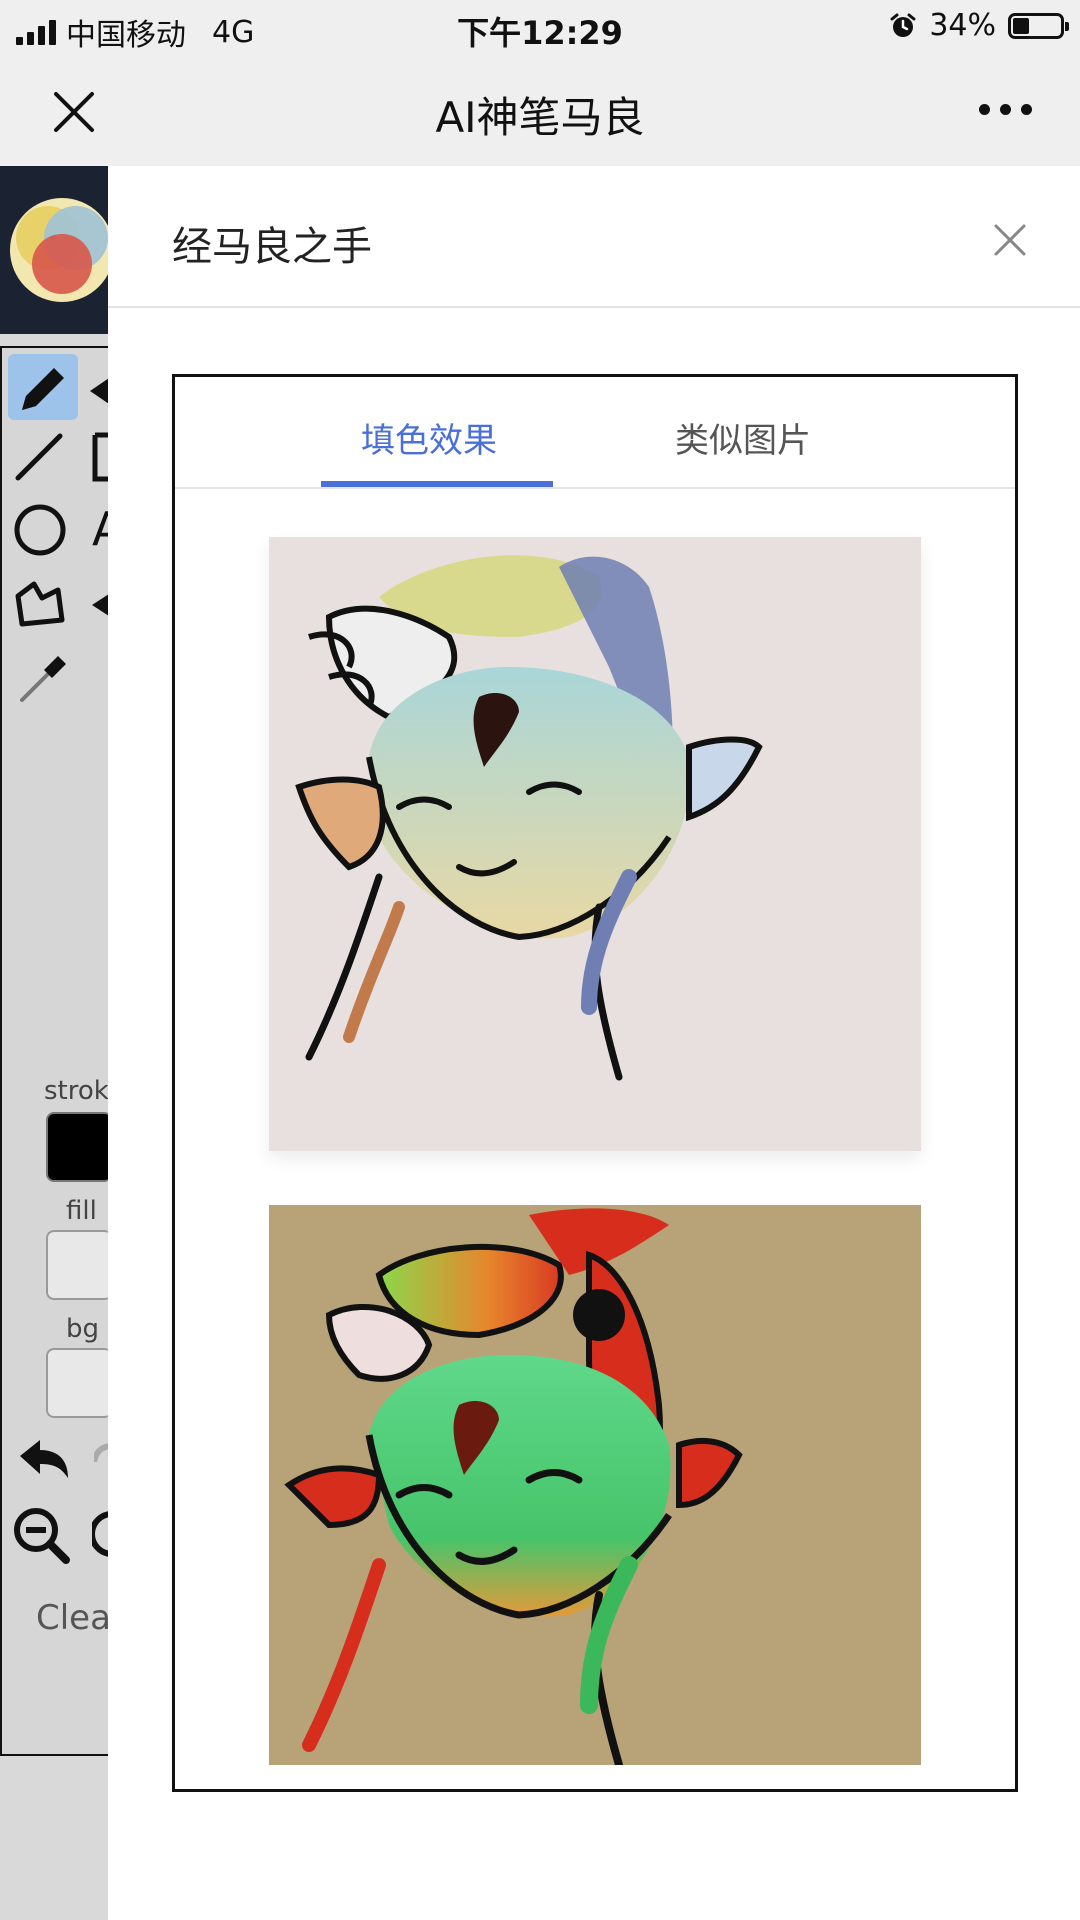 The height and width of the screenshot is (1920, 1080). What do you see at coordinates (595, 433) in the screenshot?
I see `tab-bar: 填色效果 类似图片` at bounding box center [595, 433].